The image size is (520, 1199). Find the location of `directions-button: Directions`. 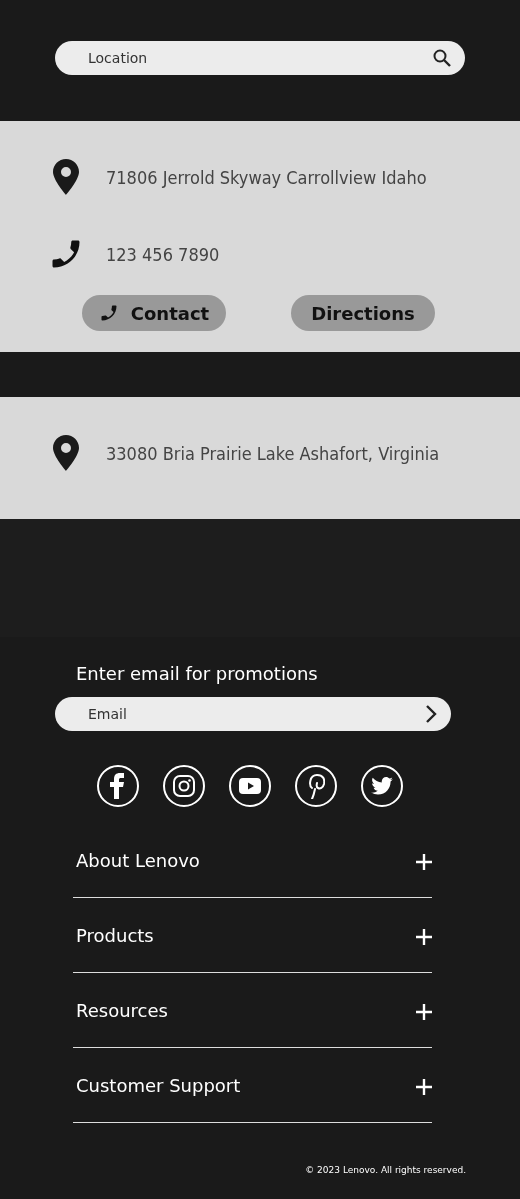

directions-button: Directions is located at coordinates (363, 313).